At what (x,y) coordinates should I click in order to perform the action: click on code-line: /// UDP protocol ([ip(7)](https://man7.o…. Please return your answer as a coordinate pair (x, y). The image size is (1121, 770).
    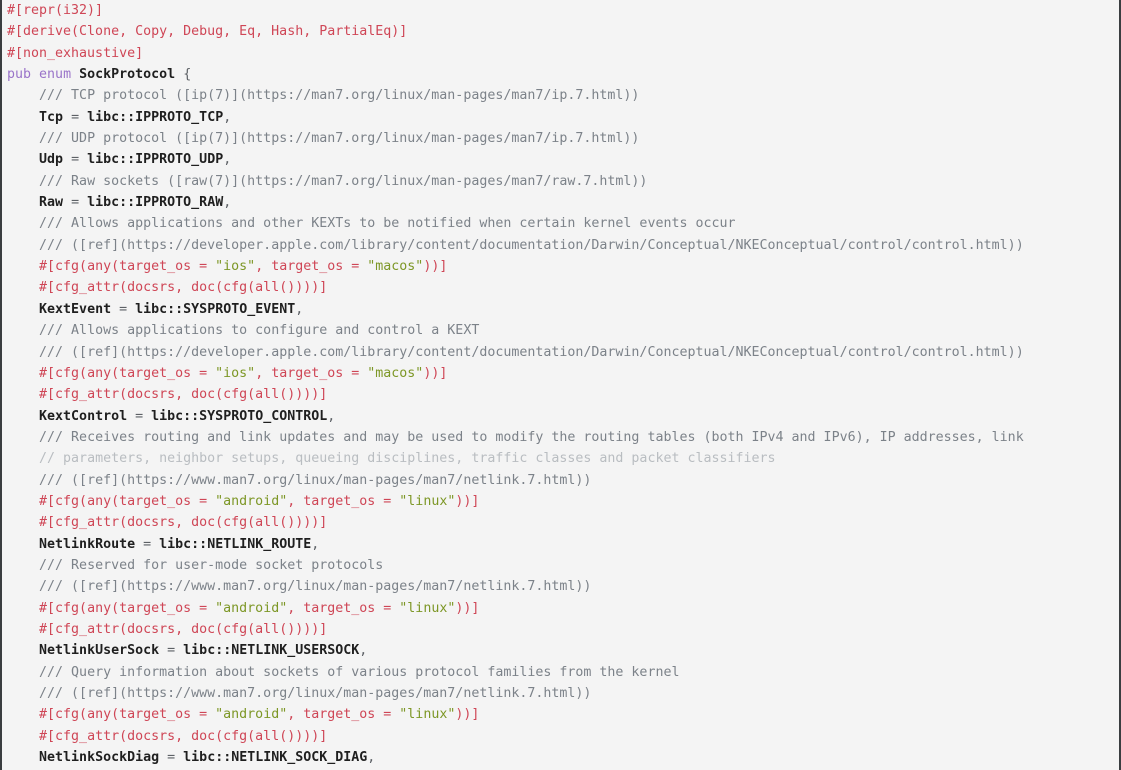
    Looking at the image, I should click on (339, 139).